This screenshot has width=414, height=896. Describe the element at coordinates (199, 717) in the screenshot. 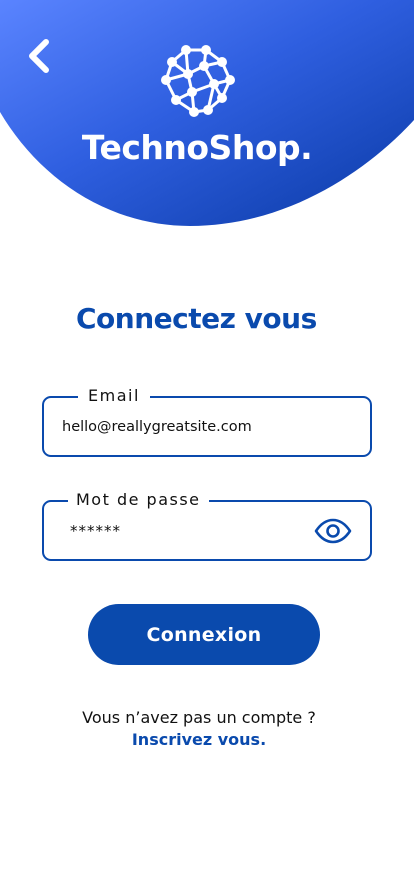

I see `no-account-text: Vous n’avez pas un compte ?` at that location.